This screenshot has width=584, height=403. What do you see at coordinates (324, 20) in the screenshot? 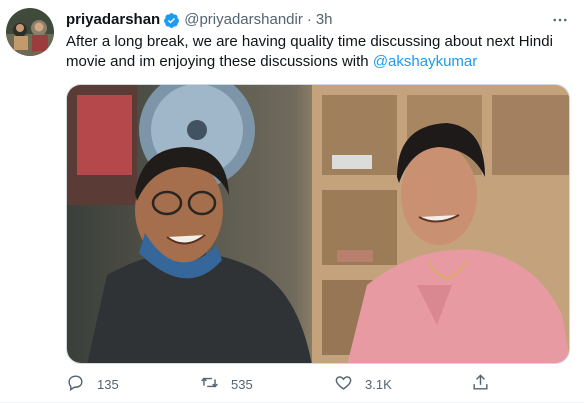
I see `timestamp: 3h` at bounding box center [324, 20].